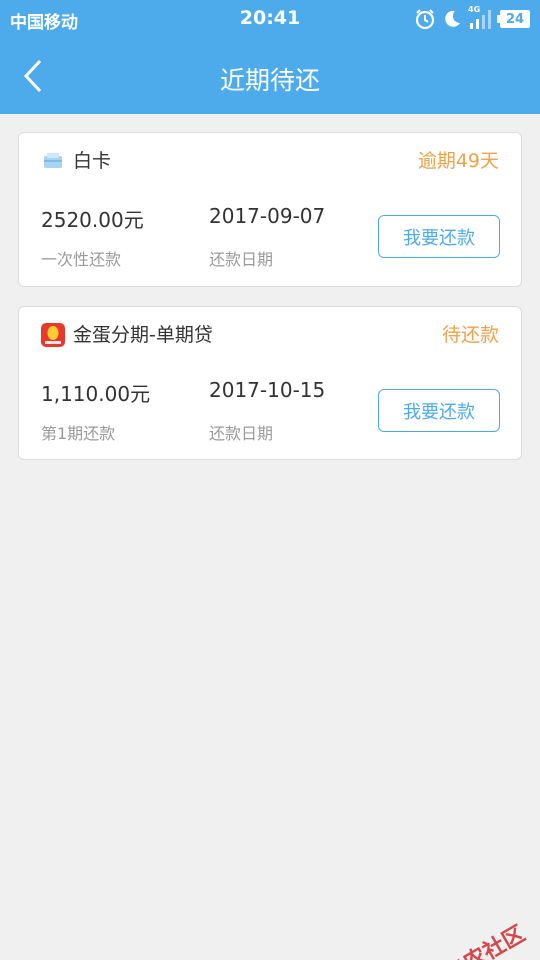 This screenshot has width=540, height=960. Describe the element at coordinates (81, 259) in the screenshot. I see `loan-amount-label: 一次性还款` at that location.